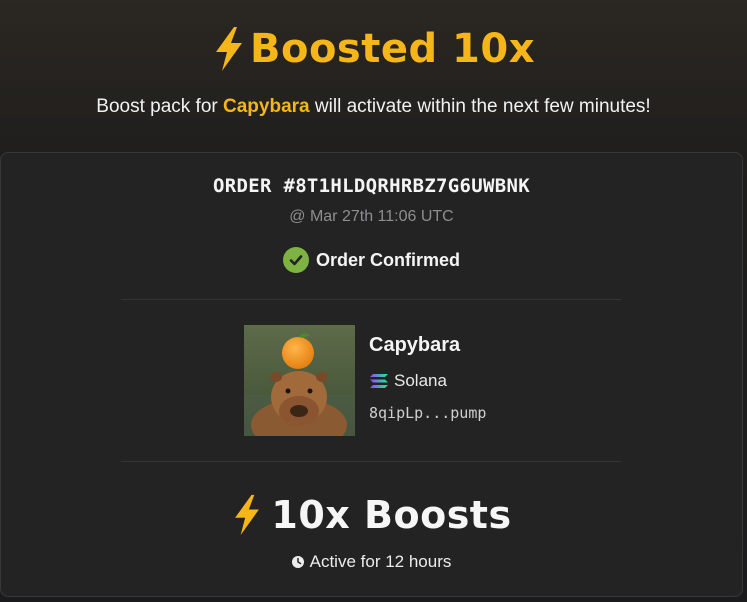  What do you see at coordinates (160, 106) in the screenshot?
I see `subtitle-prefix: Boost pack for` at bounding box center [160, 106].